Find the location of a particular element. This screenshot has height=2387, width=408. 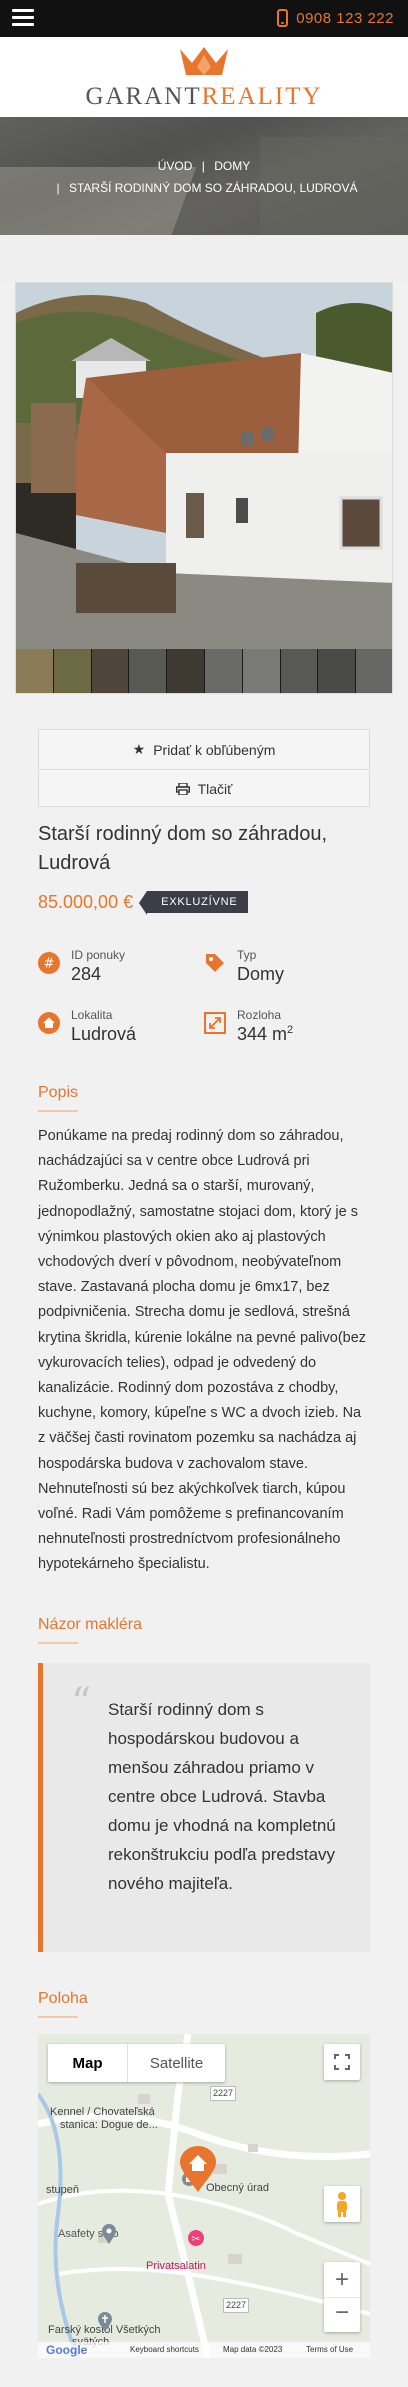

map-label-kennel: Kennel / Chovateľská is located at coordinates (102, 2112).